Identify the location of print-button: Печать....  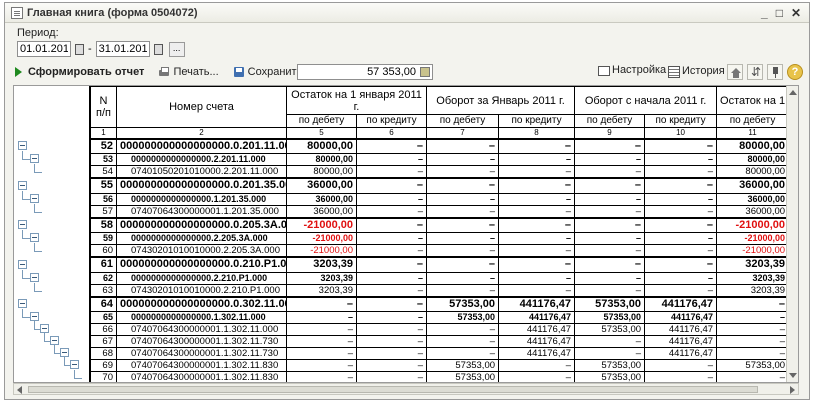
(188, 72).